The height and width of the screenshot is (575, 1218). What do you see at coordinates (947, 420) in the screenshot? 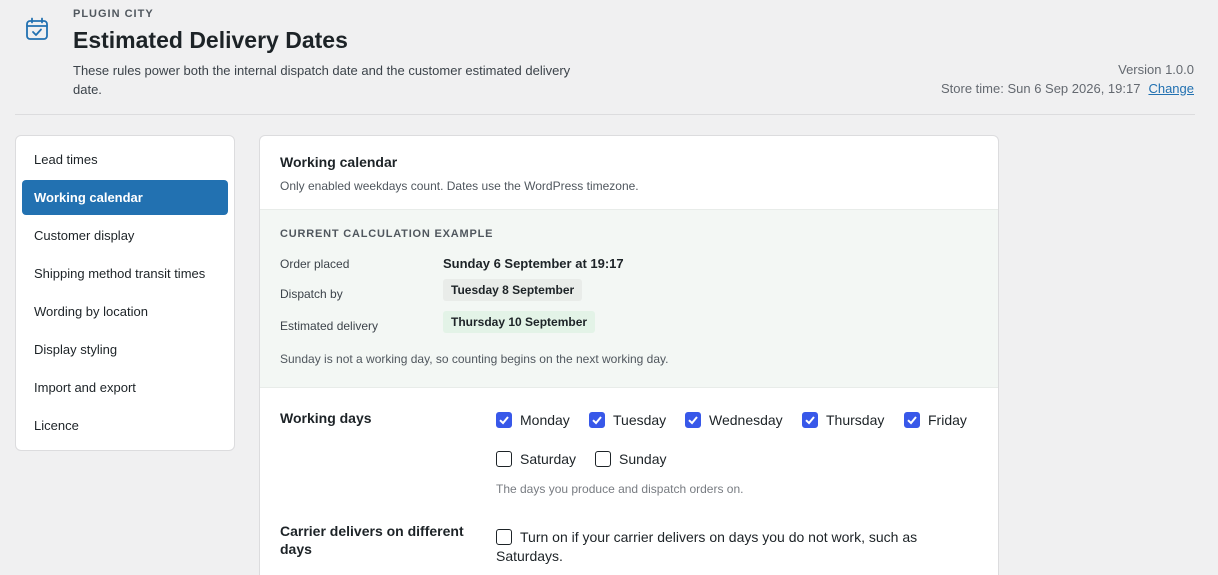
I see `checkbox-label: Friday` at bounding box center [947, 420].